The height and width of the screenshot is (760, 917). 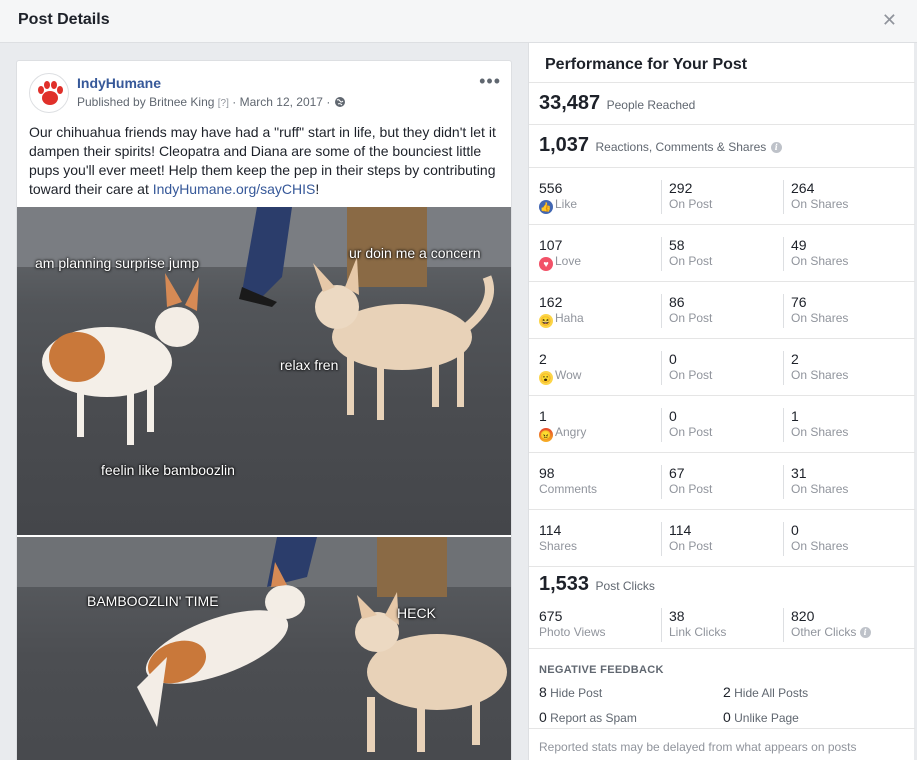 I want to click on photo-caption: feelin like bamboozlin, so click(x=168, y=470).